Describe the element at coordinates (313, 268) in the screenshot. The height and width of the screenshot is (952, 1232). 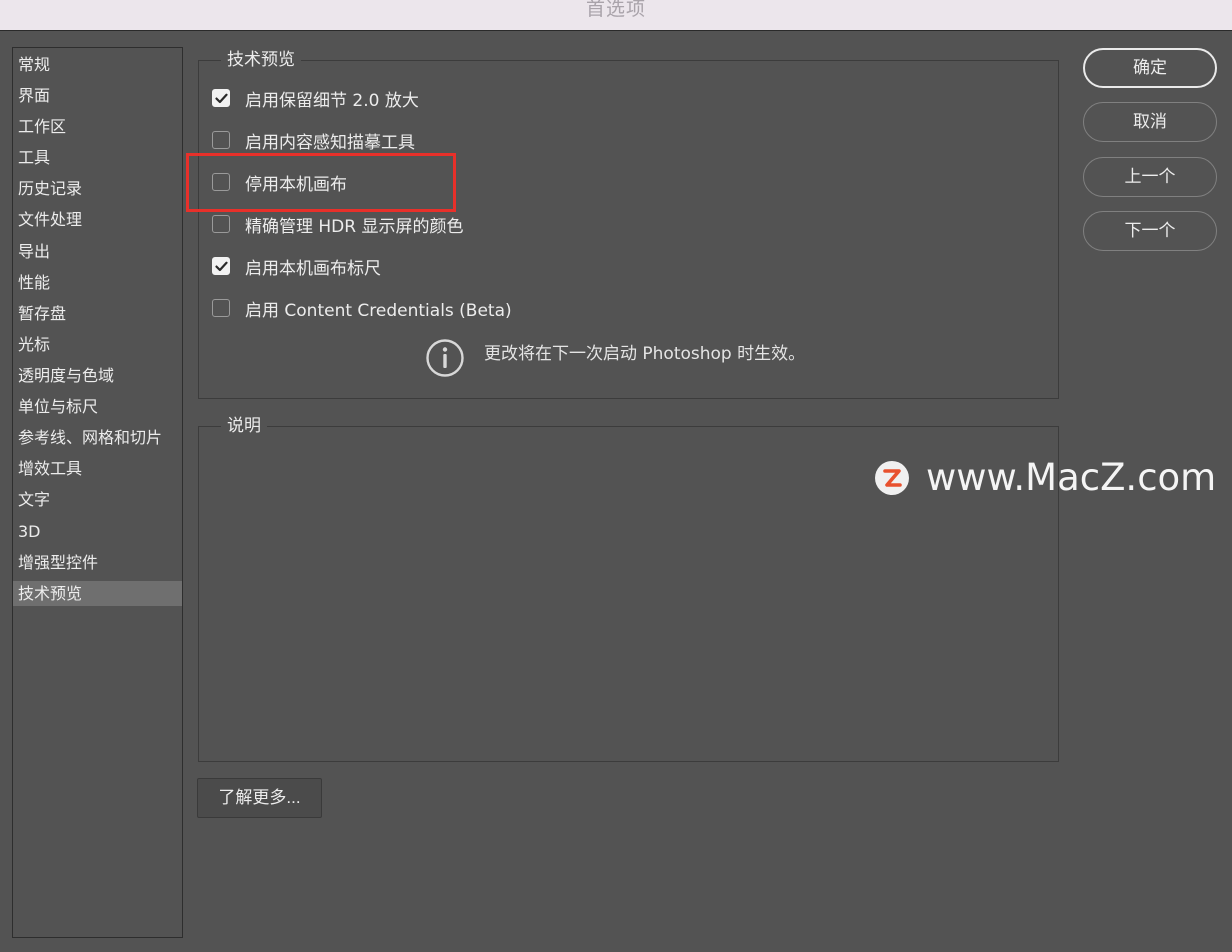
I see `option-native-canvas-rulers-label: 启用本机画布标尺` at that location.